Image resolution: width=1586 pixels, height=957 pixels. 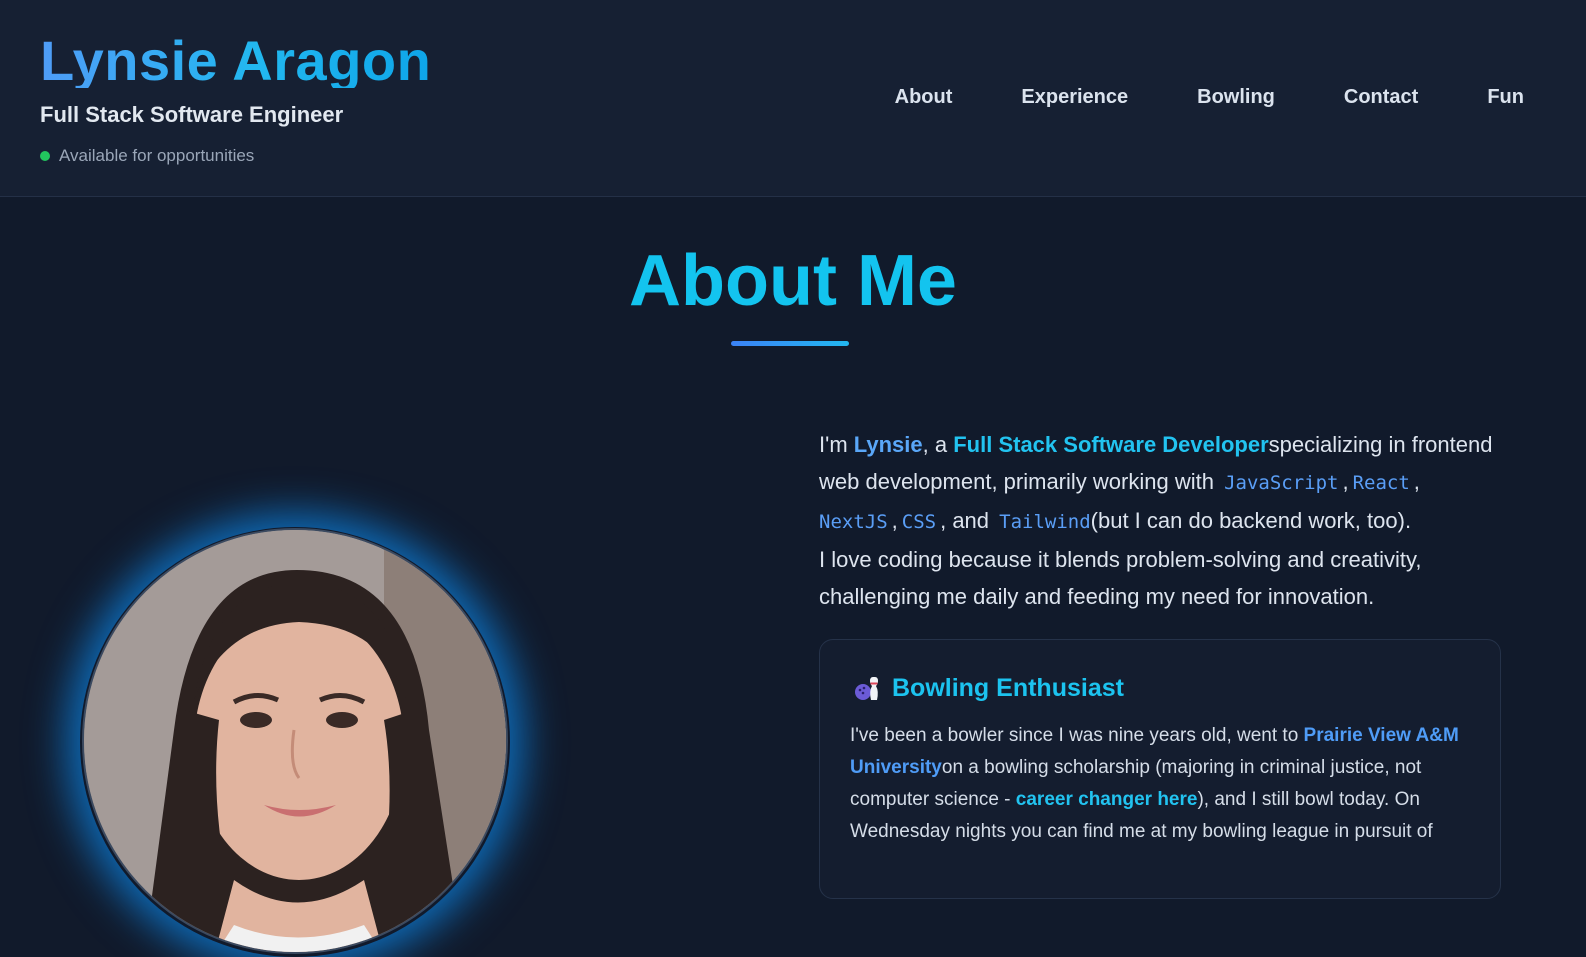 I want to click on career-changer-link: career changer here, so click(x=1107, y=799).